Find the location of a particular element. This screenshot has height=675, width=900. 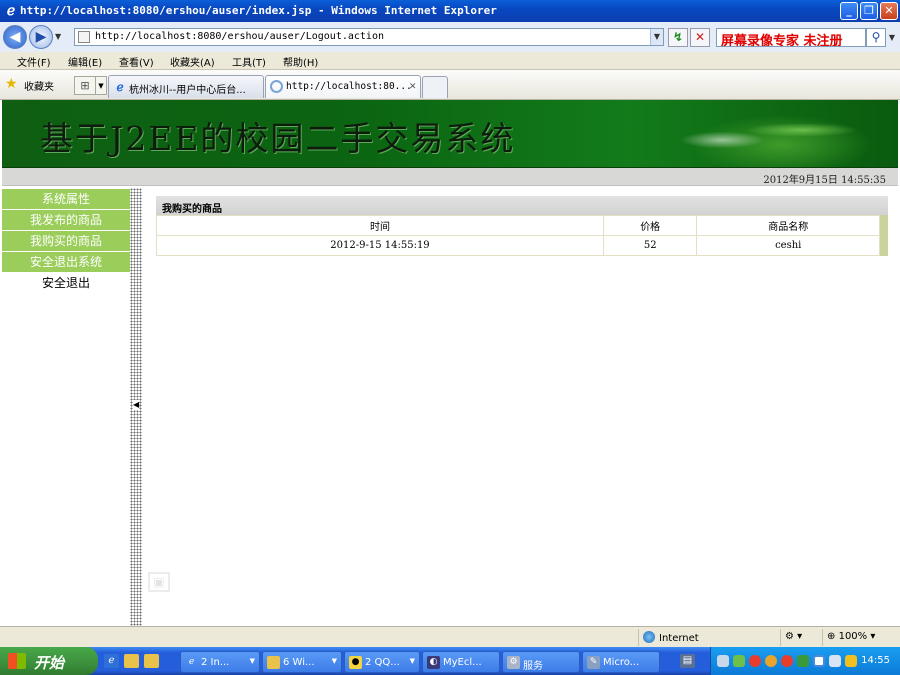

start-button: 开始 is located at coordinates (49, 661).